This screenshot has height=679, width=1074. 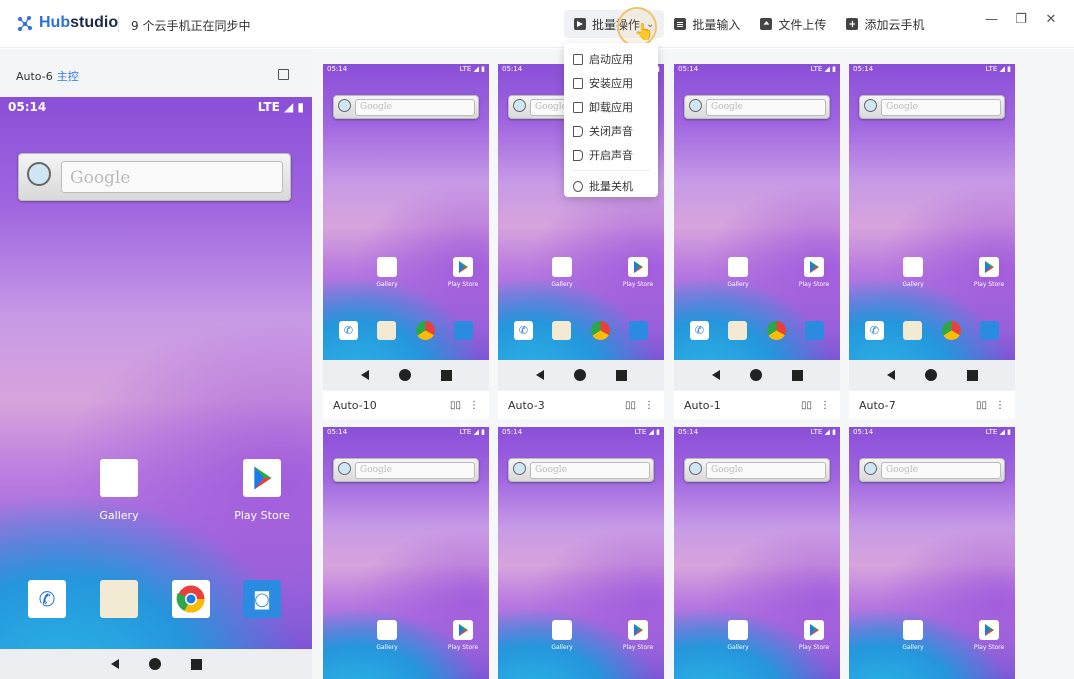 I want to click on file-upload-button: 文件上传, so click(x=793, y=24).